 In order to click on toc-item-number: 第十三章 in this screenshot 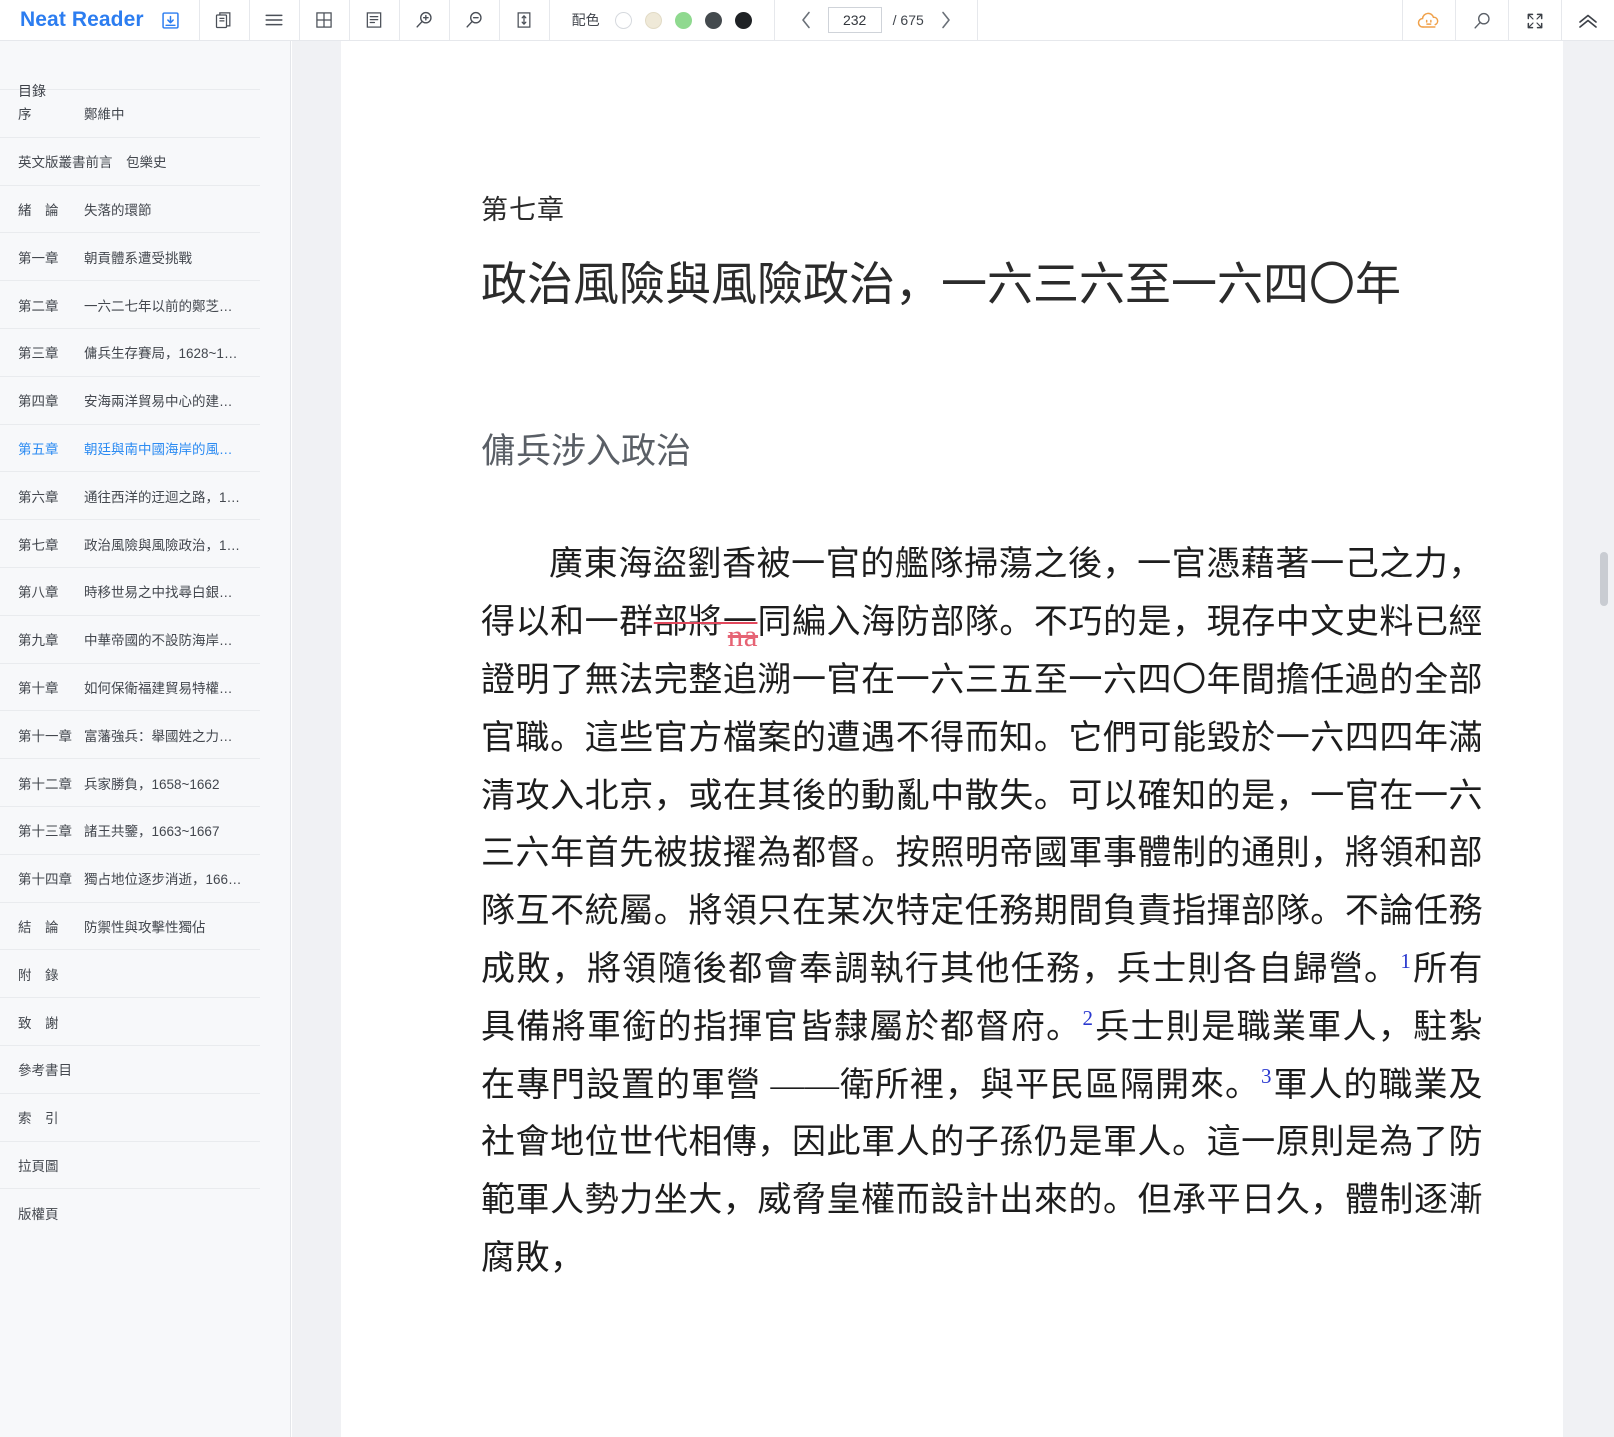, I will do `click(45, 832)`.